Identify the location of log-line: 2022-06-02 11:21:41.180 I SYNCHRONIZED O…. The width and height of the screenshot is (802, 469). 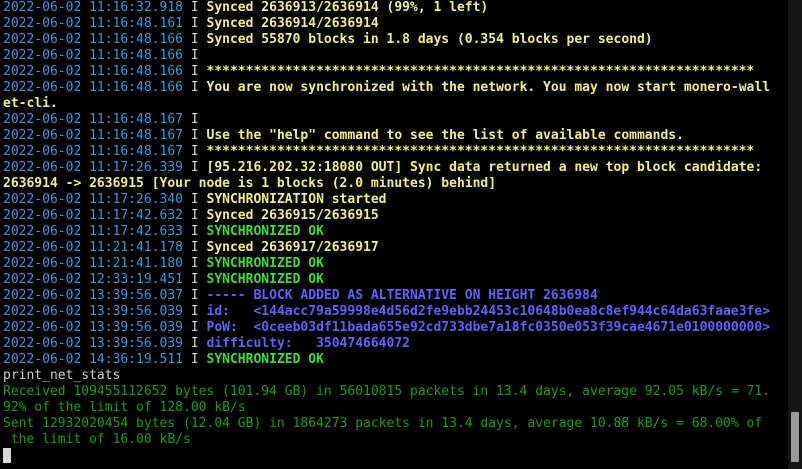
(395, 264).